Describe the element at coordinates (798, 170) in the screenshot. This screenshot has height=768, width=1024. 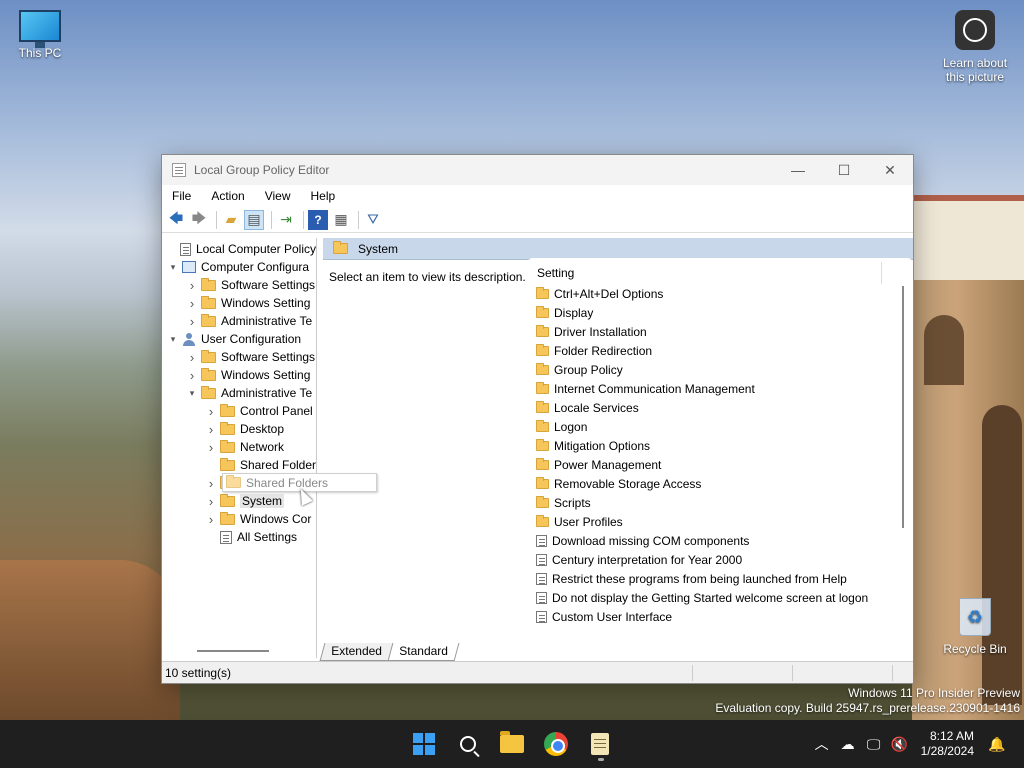
I see `minimize-button: —` at that location.